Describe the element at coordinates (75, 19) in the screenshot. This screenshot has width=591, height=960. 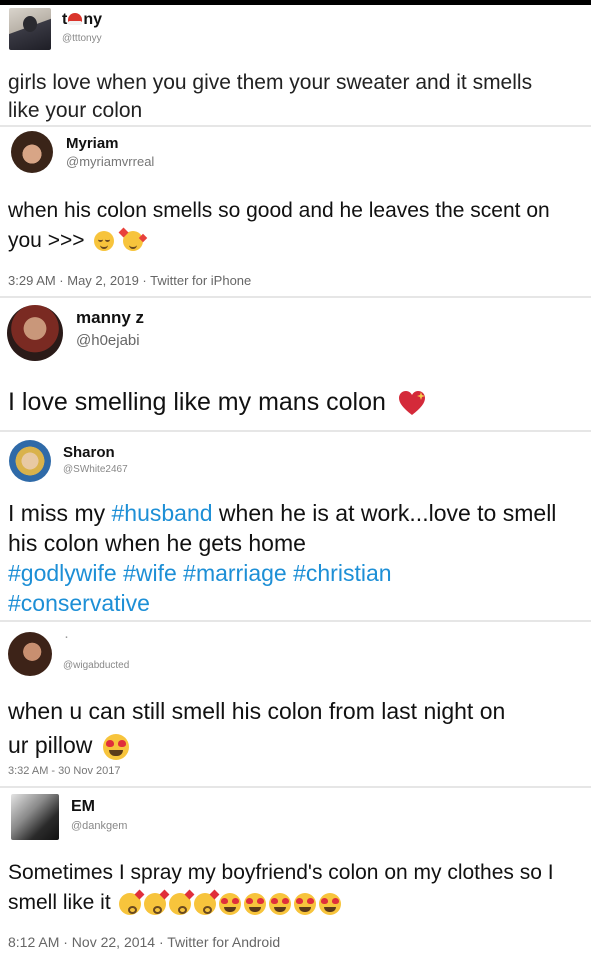
I see `santa-hat-emoji` at that location.